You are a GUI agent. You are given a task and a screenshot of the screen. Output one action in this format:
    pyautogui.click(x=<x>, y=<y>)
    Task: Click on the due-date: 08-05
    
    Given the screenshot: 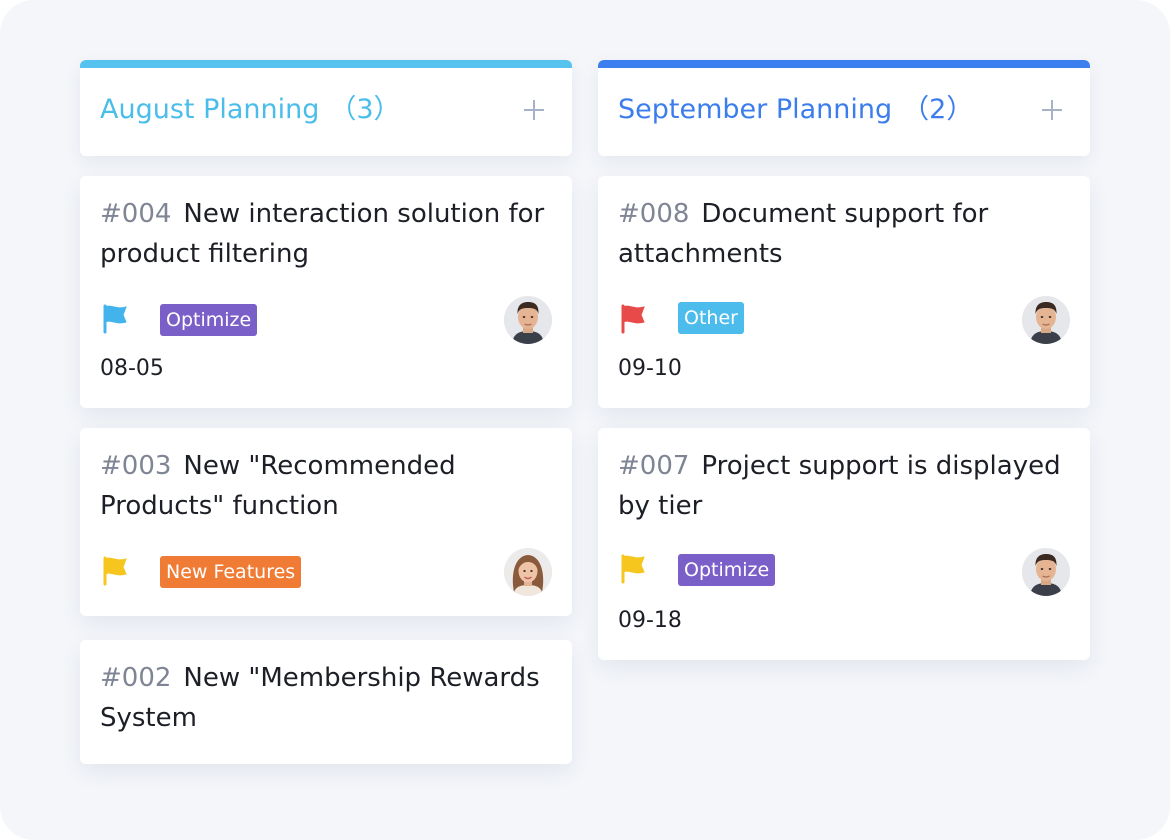 What is the action you would take?
    pyautogui.click(x=132, y=368)
    